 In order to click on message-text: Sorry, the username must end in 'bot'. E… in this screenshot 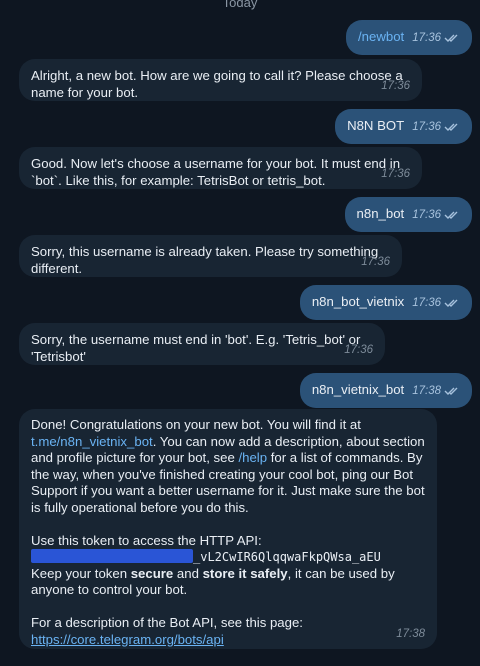, I will do `click(196, 348)`.